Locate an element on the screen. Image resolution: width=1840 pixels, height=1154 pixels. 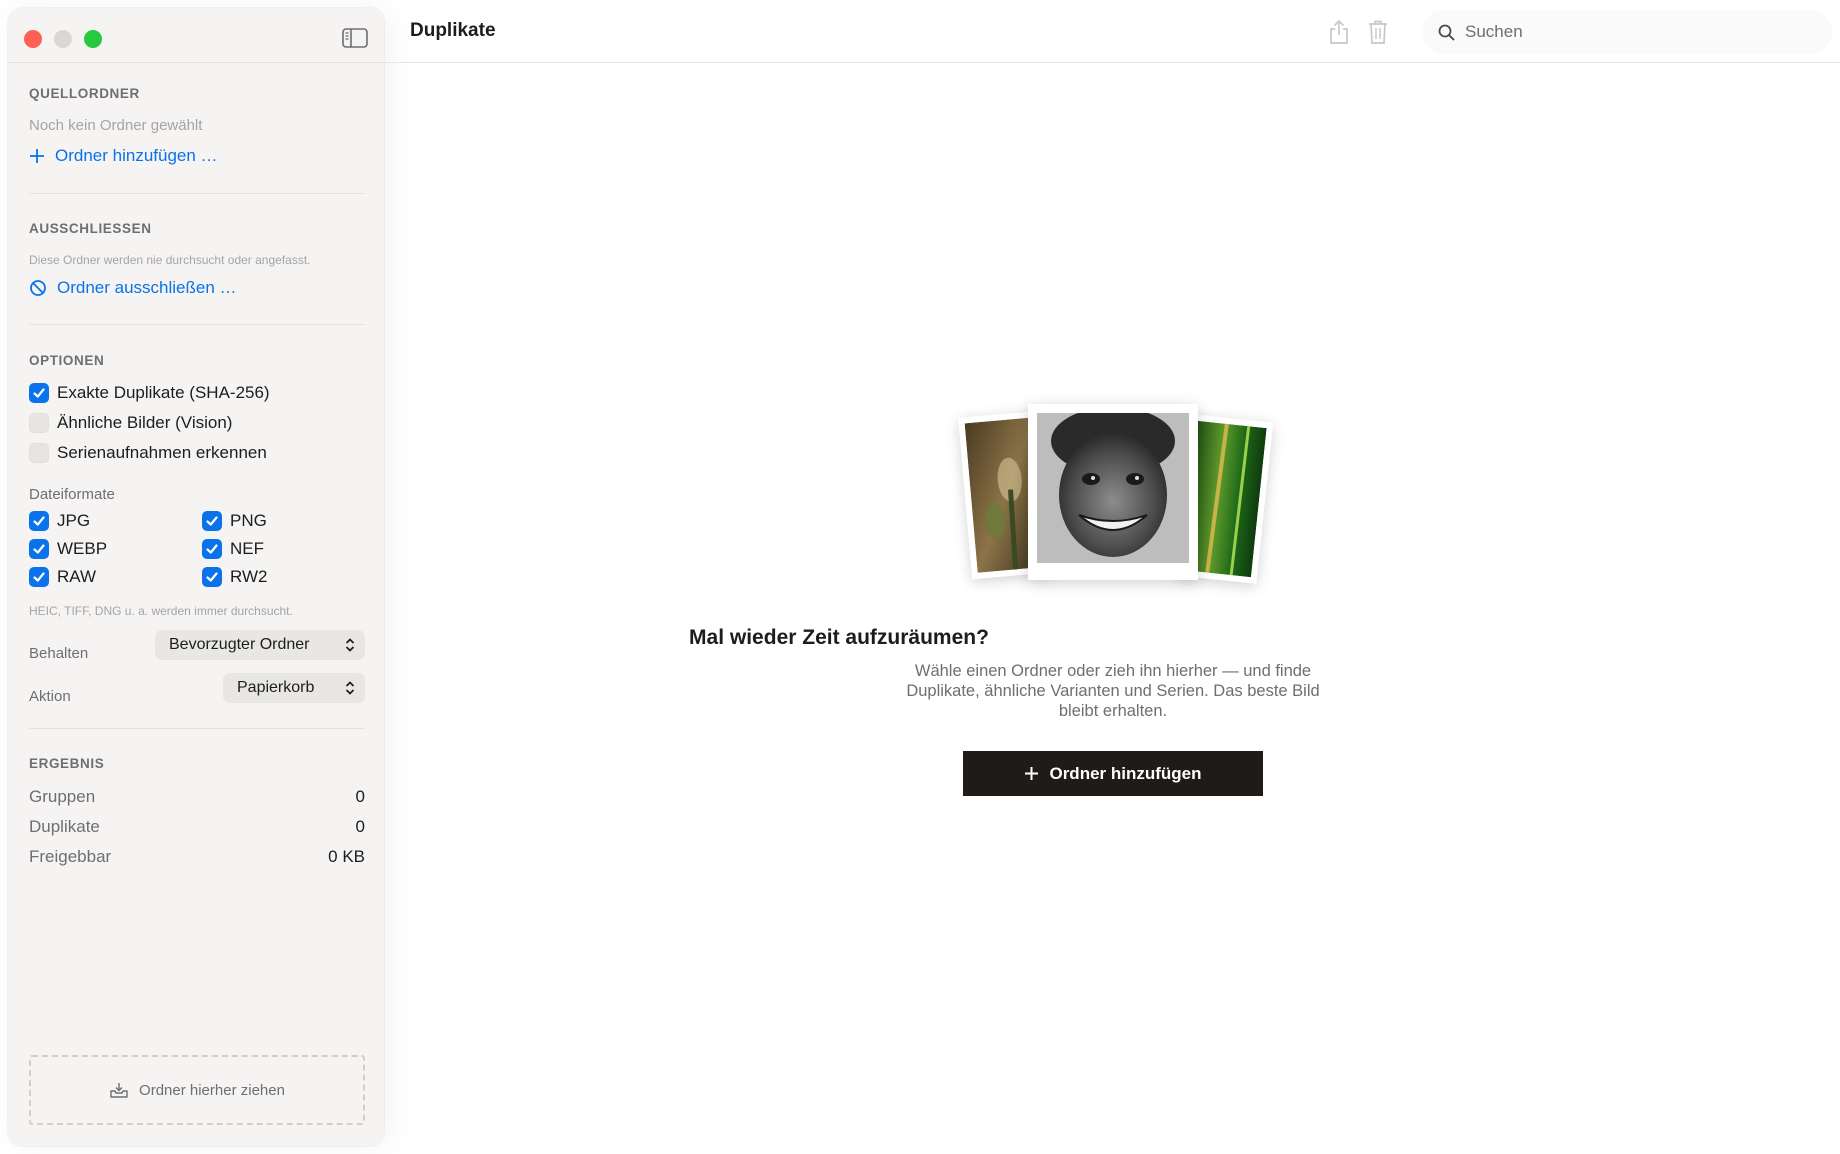
empty-state-headline: Mal wieder Zeit aufzuräumen? is located at coordinates (920, 638).